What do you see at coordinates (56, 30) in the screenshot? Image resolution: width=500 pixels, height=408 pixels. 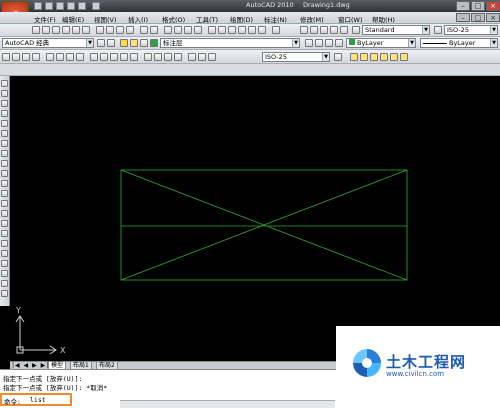 I see `qsave-icon` at bounding box center [56, 30].